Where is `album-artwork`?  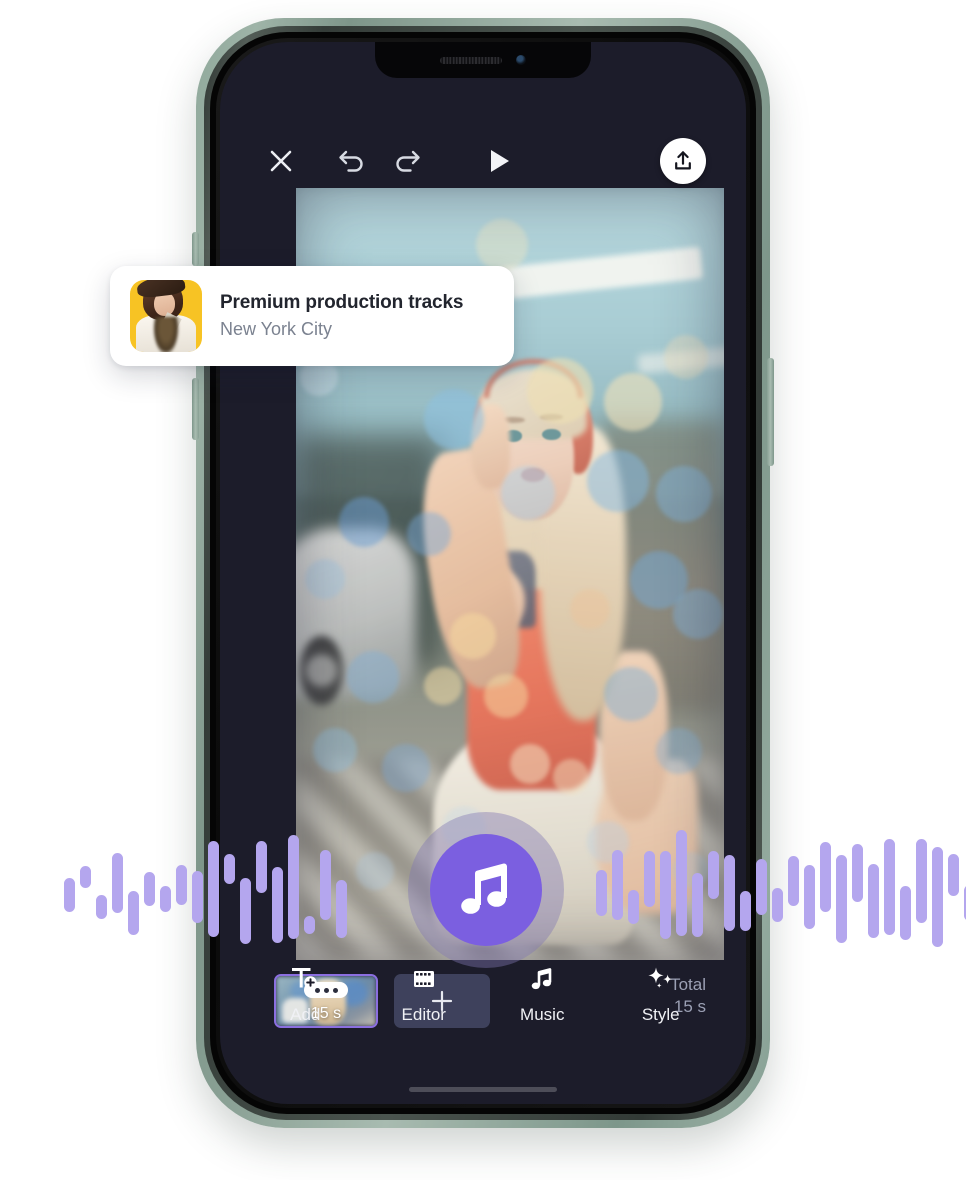 album-artwork is located at coordinates (166, 316).